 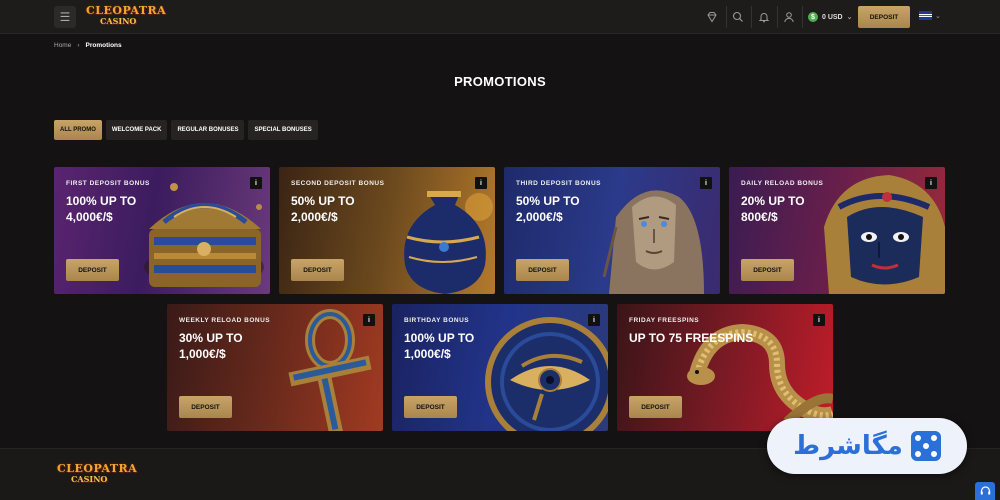 What do you see at coordinates (338, 183) in the screenshot?
I see `promo-label: SECOND DEPOSIT BONUS` at bounding box center [338, 183].